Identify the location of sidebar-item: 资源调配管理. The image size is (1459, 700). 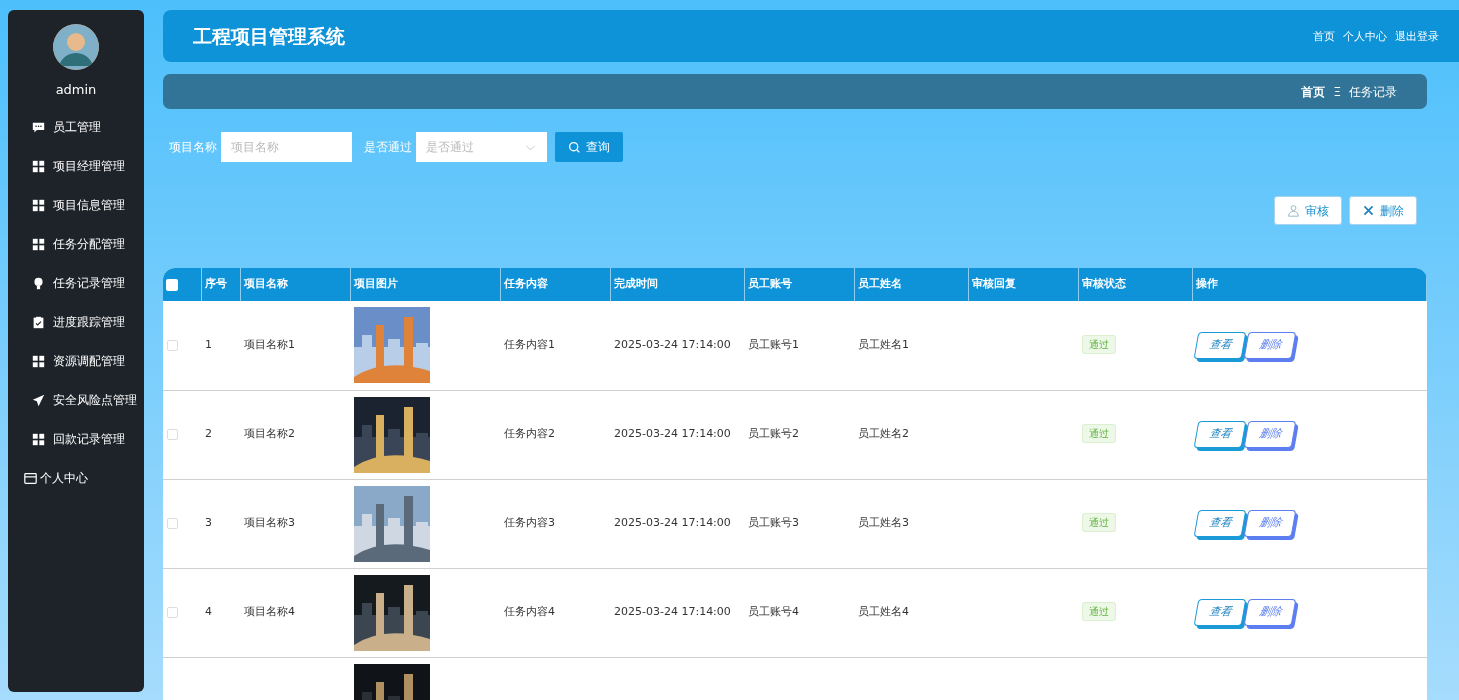
(76, 361).